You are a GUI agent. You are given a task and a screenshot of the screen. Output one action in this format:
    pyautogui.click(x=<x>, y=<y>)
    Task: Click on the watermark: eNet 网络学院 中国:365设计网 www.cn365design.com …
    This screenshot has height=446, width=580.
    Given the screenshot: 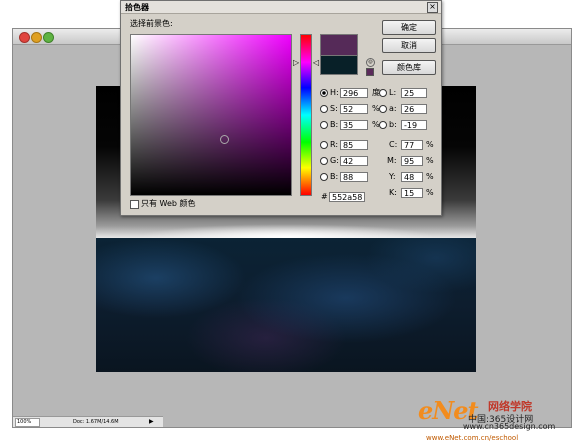 What is the action you would take?
    pyautogui.click(x=498, y=421)
    